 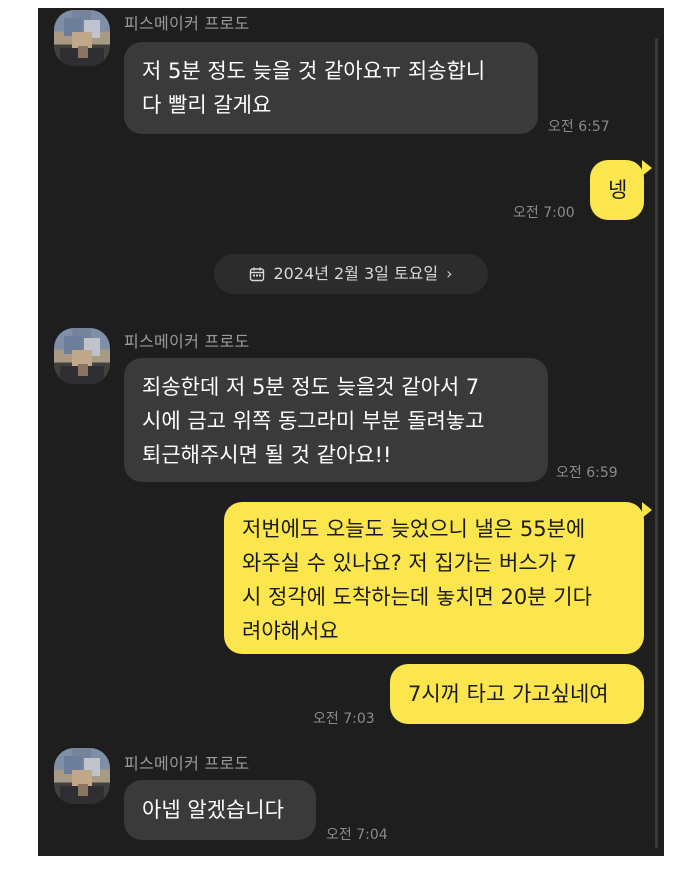 I want to click on message-line: 려야해서요, so click(x=290, y=631).